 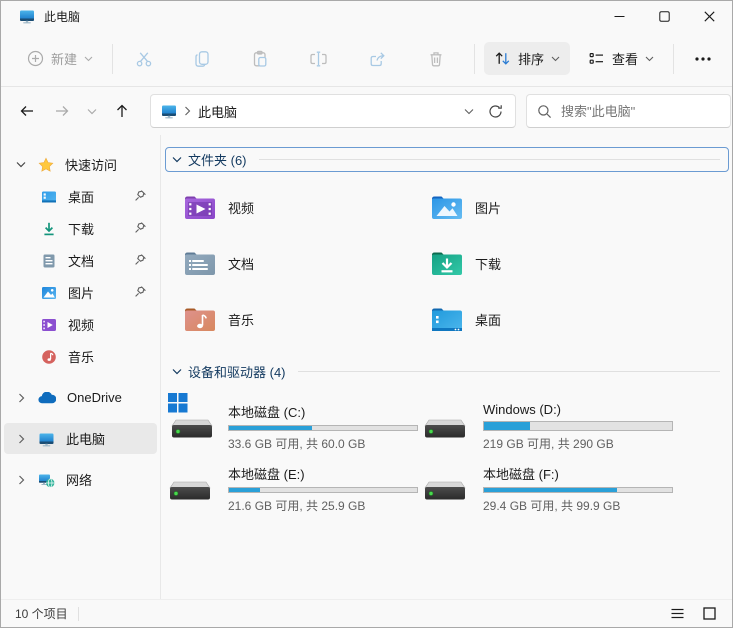 I want to click on sidebar-item-downloads: 下载, so click(x=80, y=228).